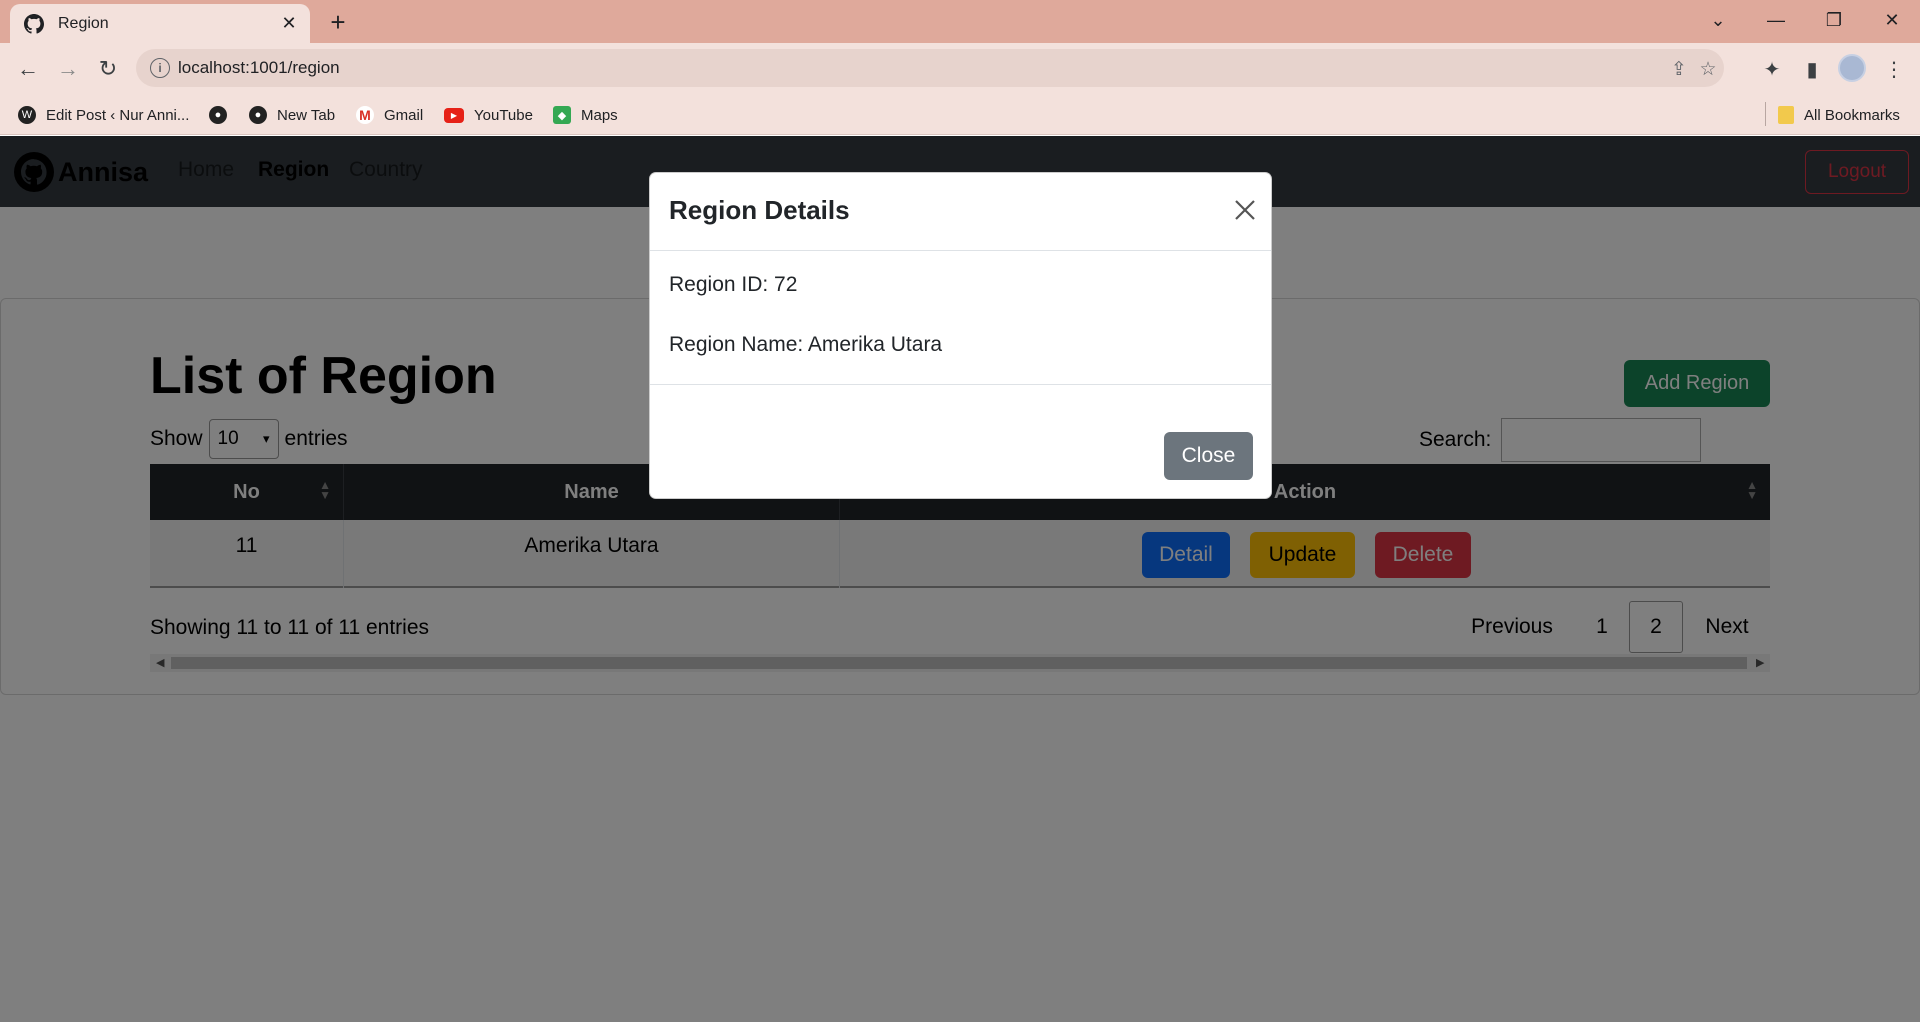  I want to click on forward-arrow-icon: →, so click(68, 69).